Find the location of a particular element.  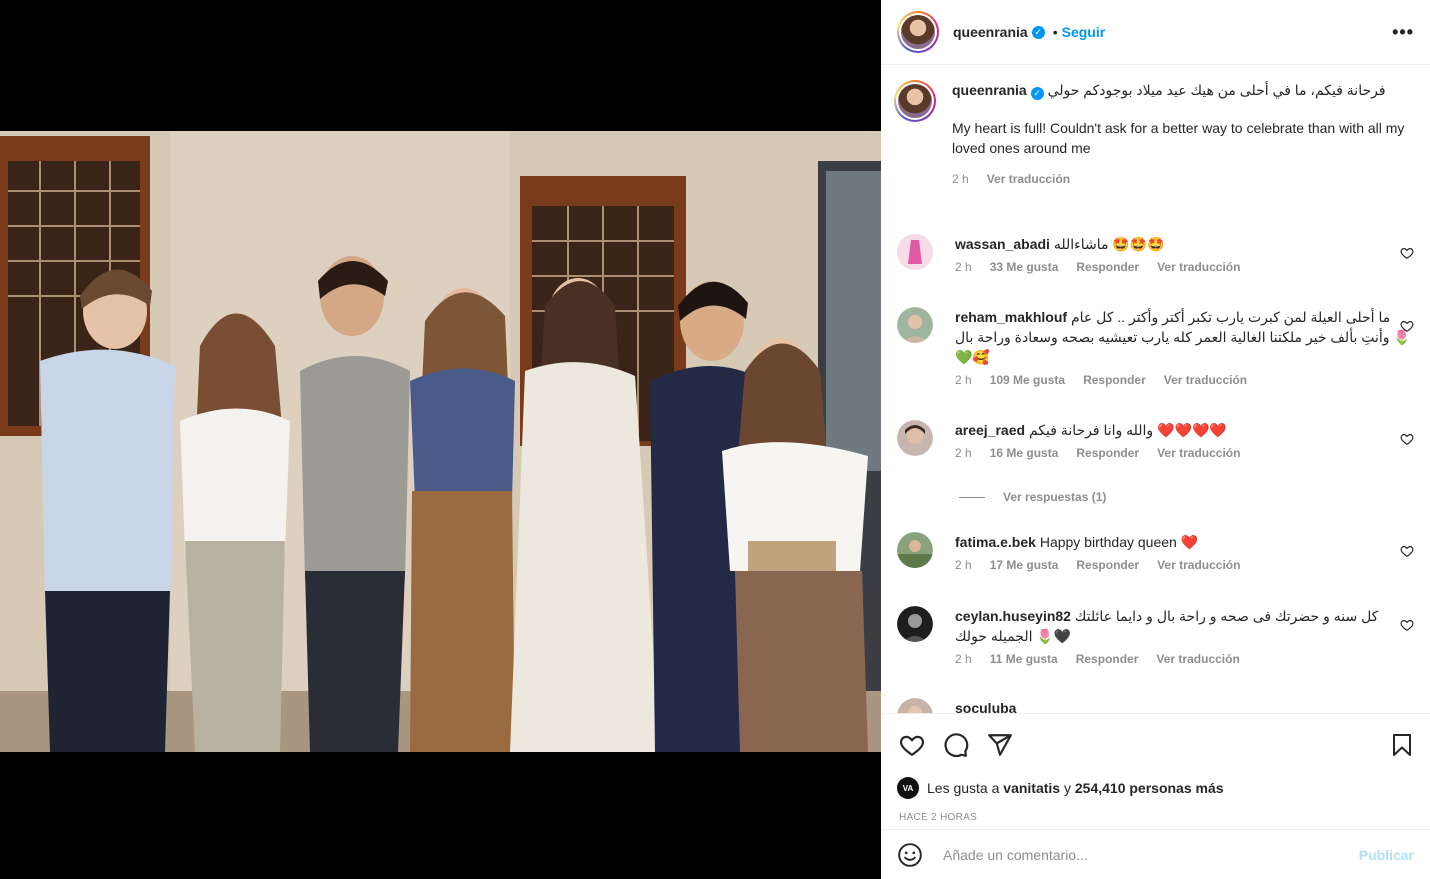

caption-username: queenrania is located at coordinates (989, 90).